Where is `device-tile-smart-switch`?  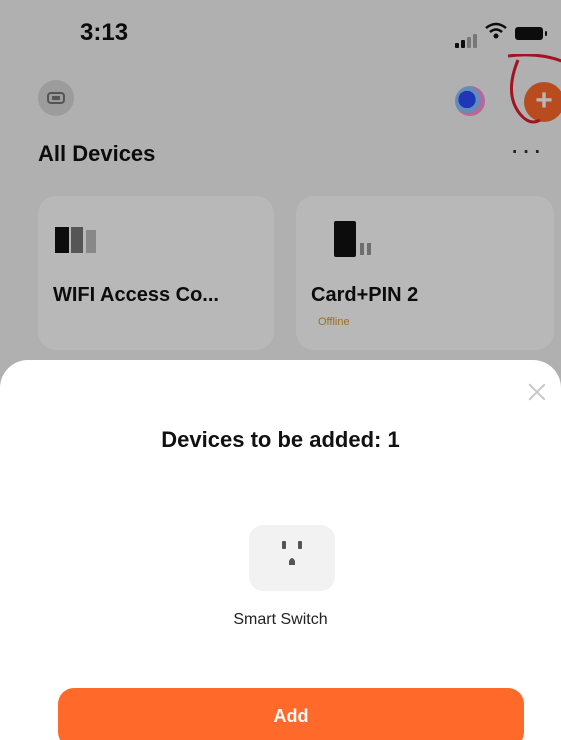 device-tile-smart-switch is located at coordinates (292, 558).